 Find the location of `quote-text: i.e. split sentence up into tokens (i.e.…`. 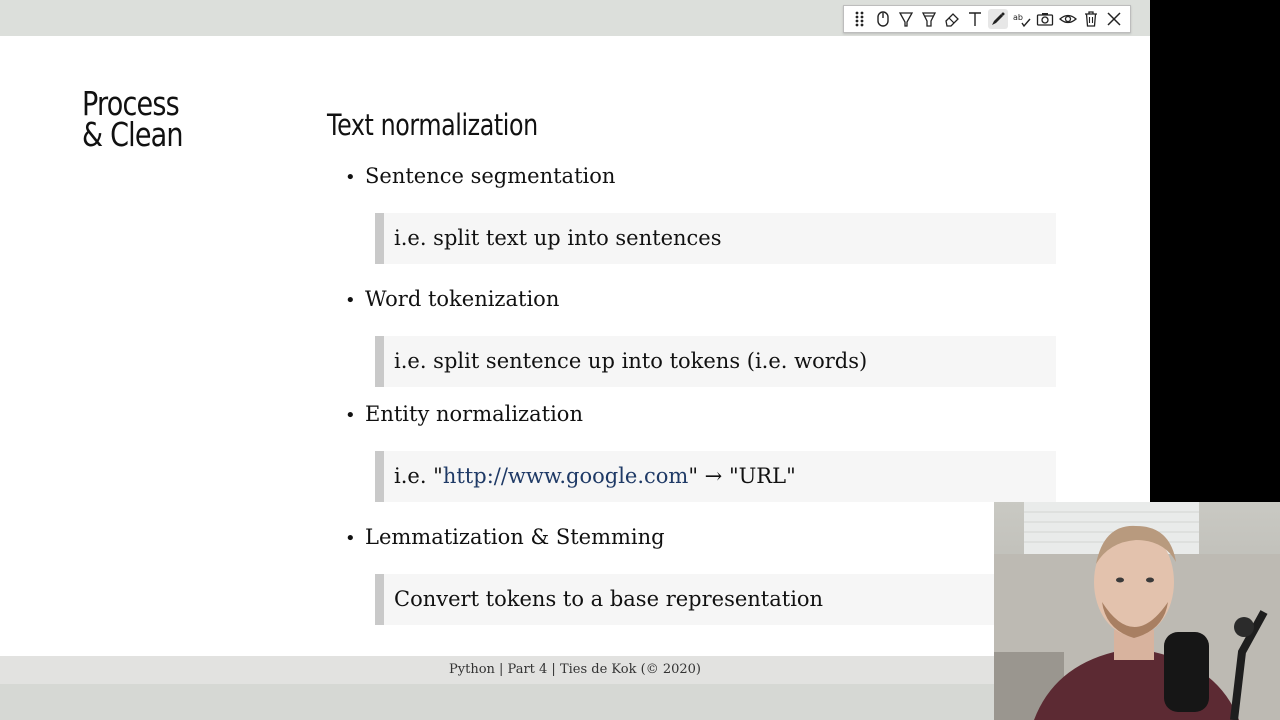

quote-text: i.e. split sentence up into tokens (i.e.… is located at coordinates (631, 361).